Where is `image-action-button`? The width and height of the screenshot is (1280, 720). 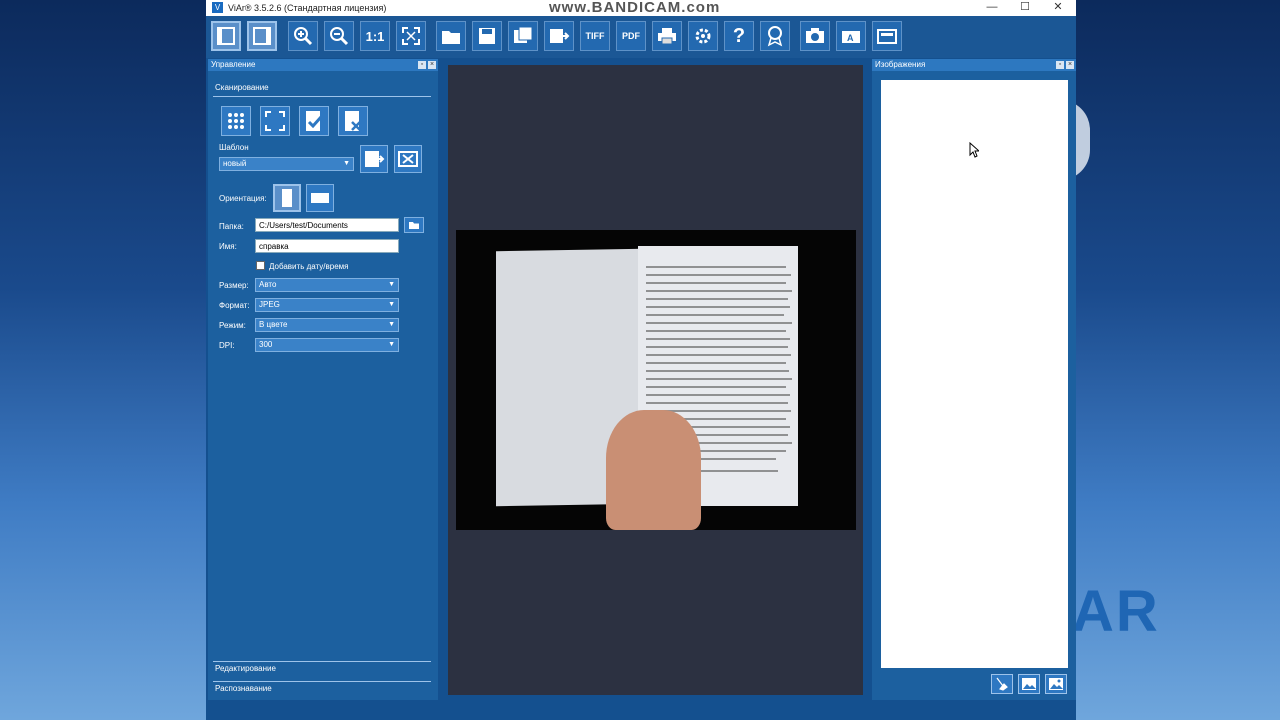
image-action-button is located at coordinates (1029, 684).